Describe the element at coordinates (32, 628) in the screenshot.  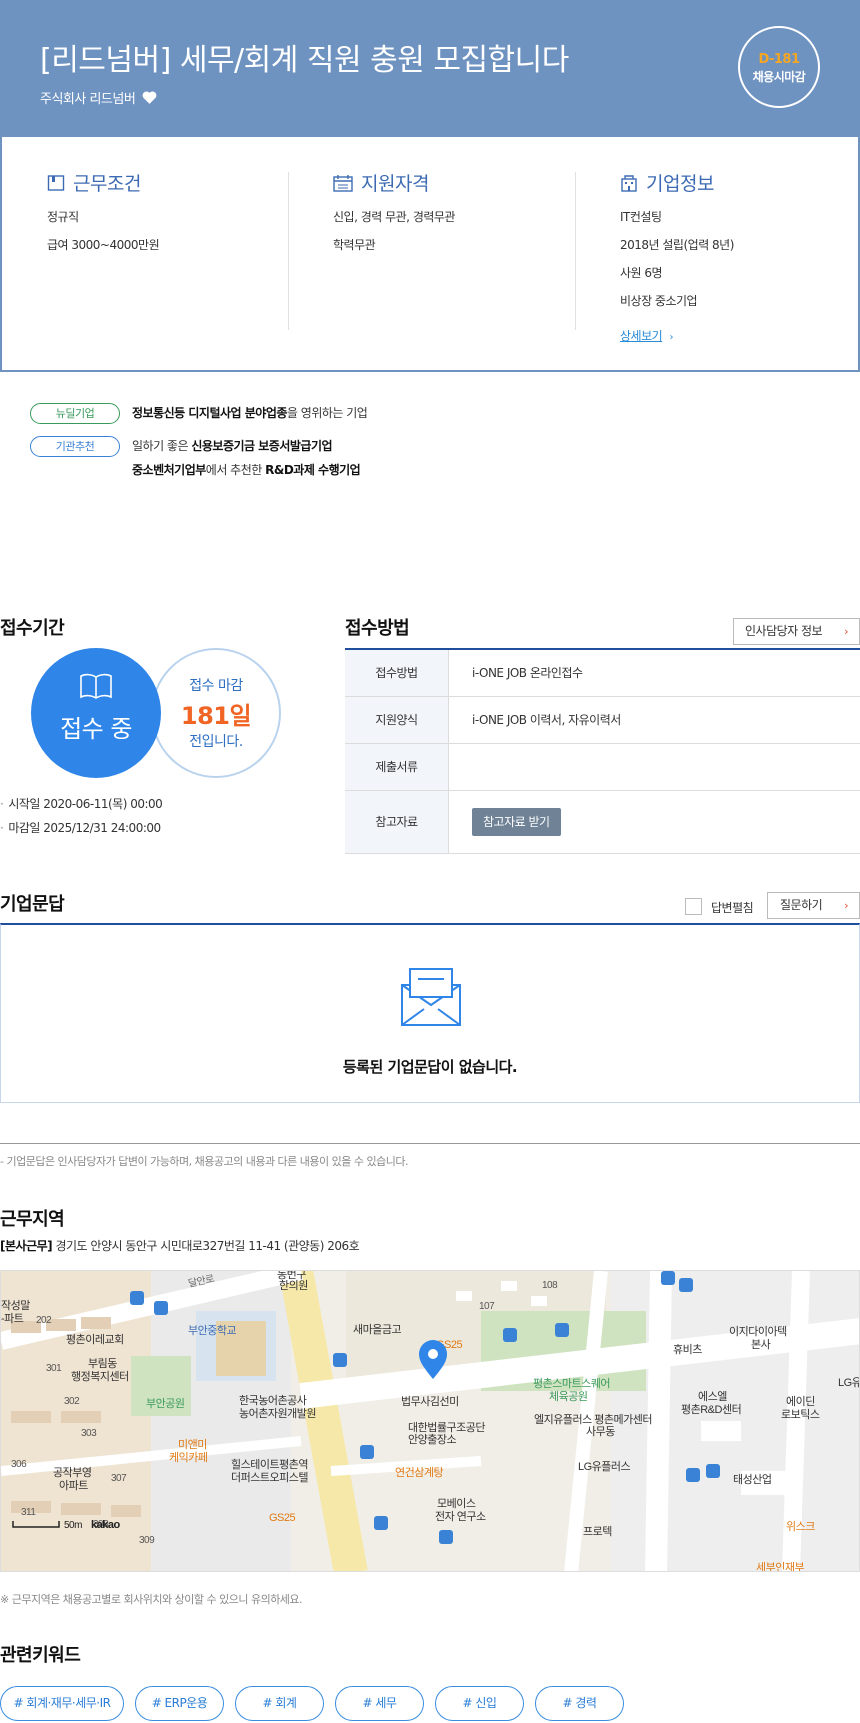
I see `period-title: 접수기간` at that location.